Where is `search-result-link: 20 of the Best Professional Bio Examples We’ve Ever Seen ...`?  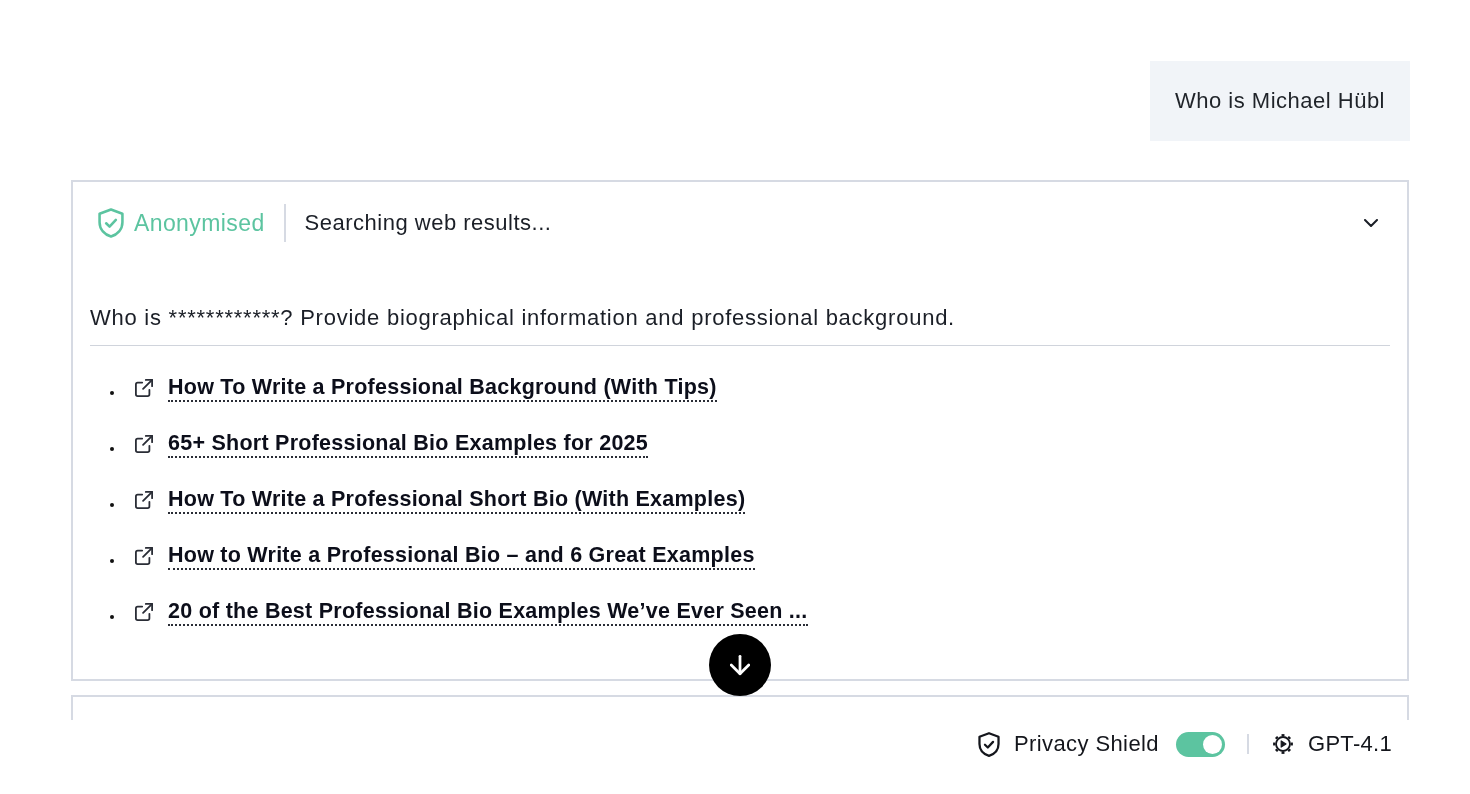 search-result-link: 20 of the Best Professional Bio Examples We’ve Ever Seen ... is located at coordinates (488, 612).